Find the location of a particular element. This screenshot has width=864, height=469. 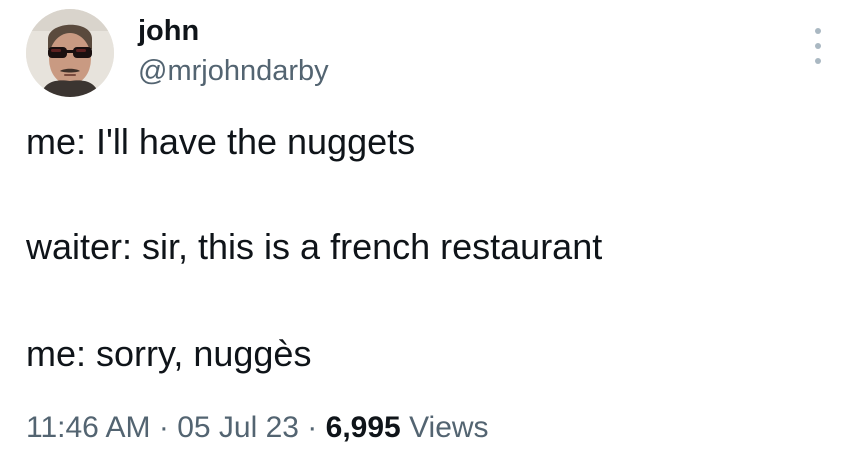

tweet-time: 11:46 AM is located at coordinates (88, 427).